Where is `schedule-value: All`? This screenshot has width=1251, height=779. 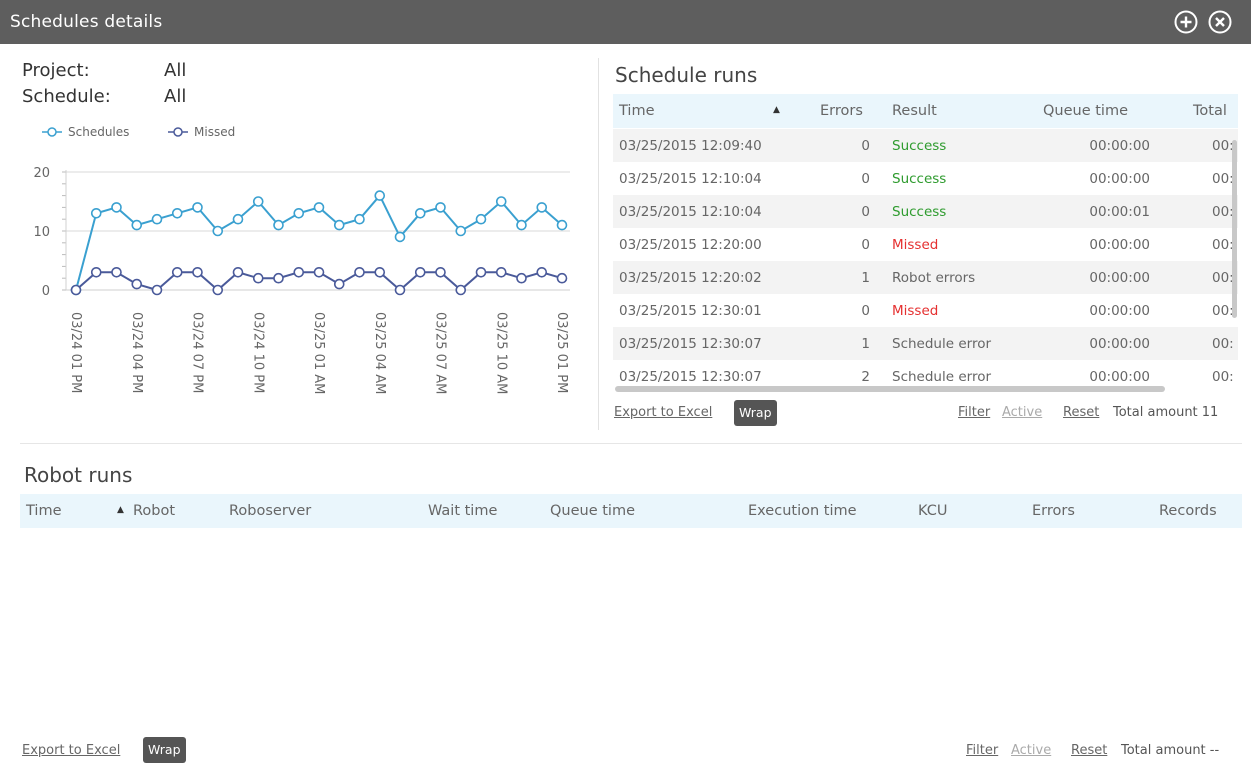
schedule-value: All is located at coordinates (175, 96).